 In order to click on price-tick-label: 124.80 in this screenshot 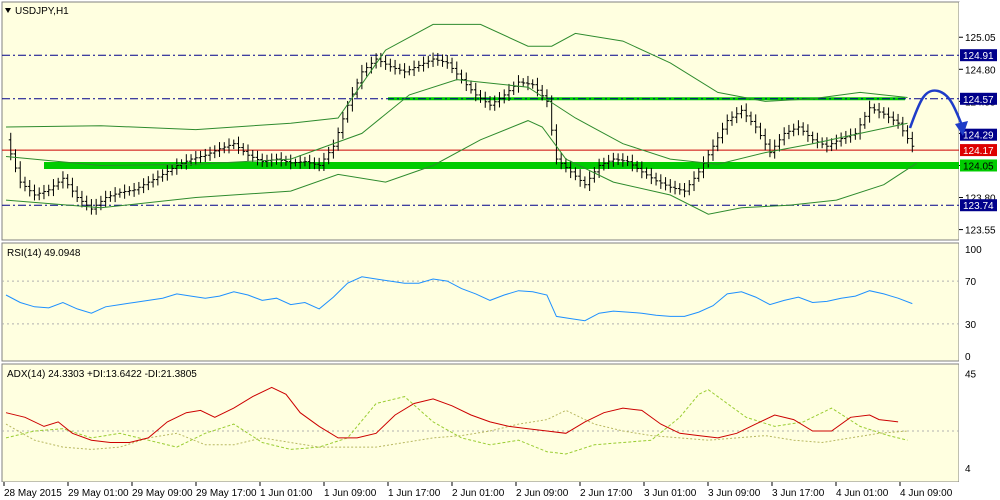, I will do `click(980, 70)`.